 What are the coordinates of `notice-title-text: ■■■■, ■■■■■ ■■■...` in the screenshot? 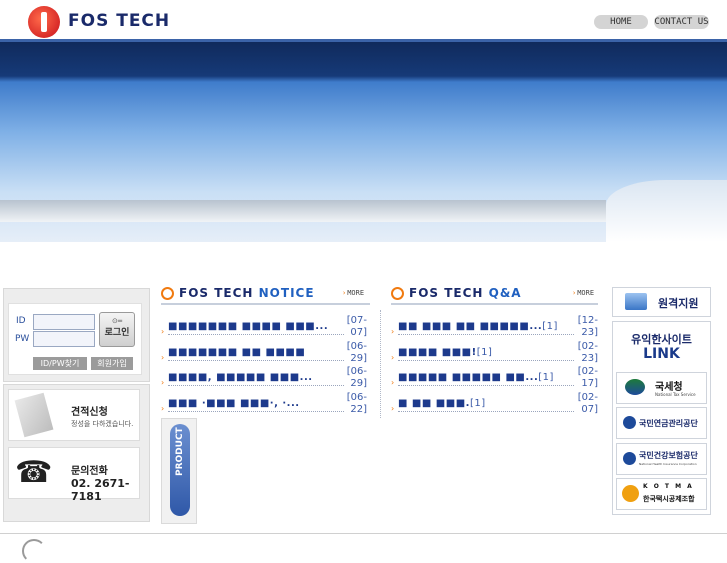 It's located at (240, 377).